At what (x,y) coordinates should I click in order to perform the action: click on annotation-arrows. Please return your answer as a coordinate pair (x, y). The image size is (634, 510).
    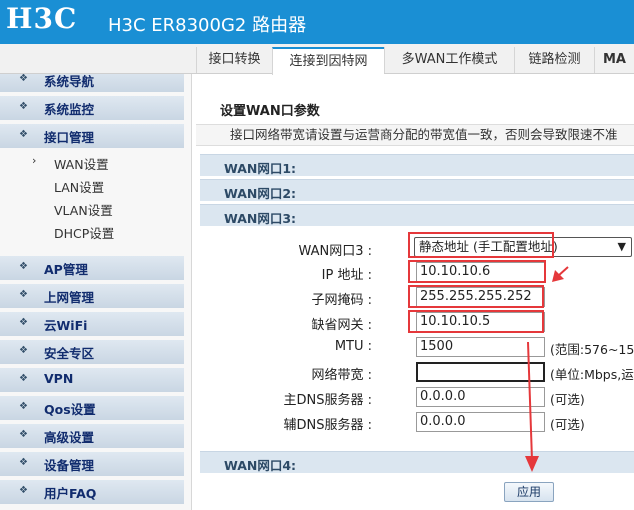
    Looking at the image, I should click on (547, 369).